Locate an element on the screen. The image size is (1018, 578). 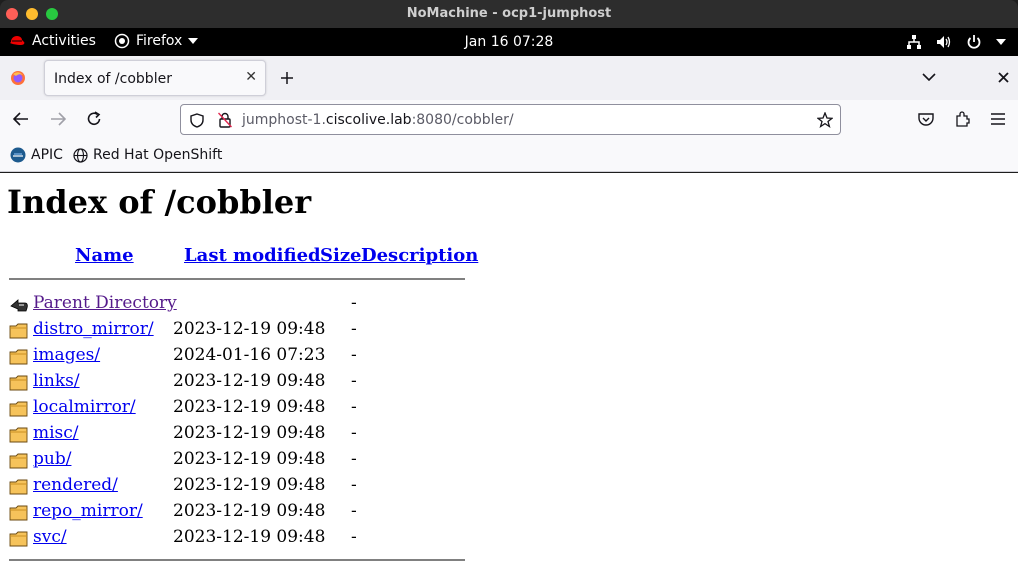
firefox-view-icon is located at coordinates (18, 78).